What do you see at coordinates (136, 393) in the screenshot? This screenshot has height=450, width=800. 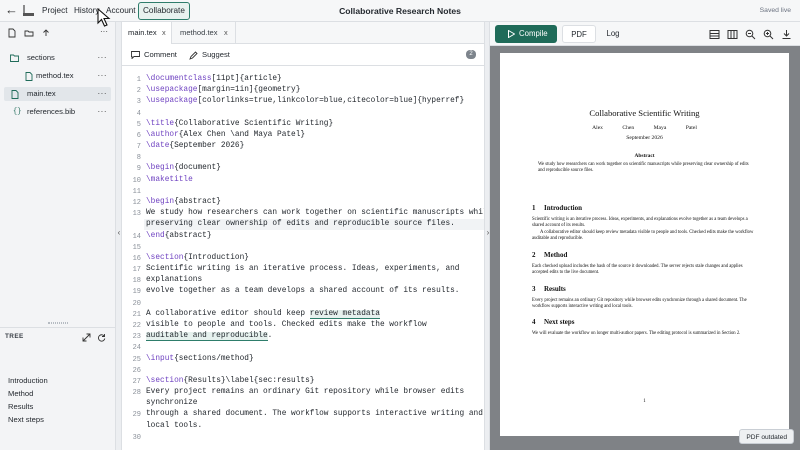 I see `line-number: 28` at bounding box center [136, 393].